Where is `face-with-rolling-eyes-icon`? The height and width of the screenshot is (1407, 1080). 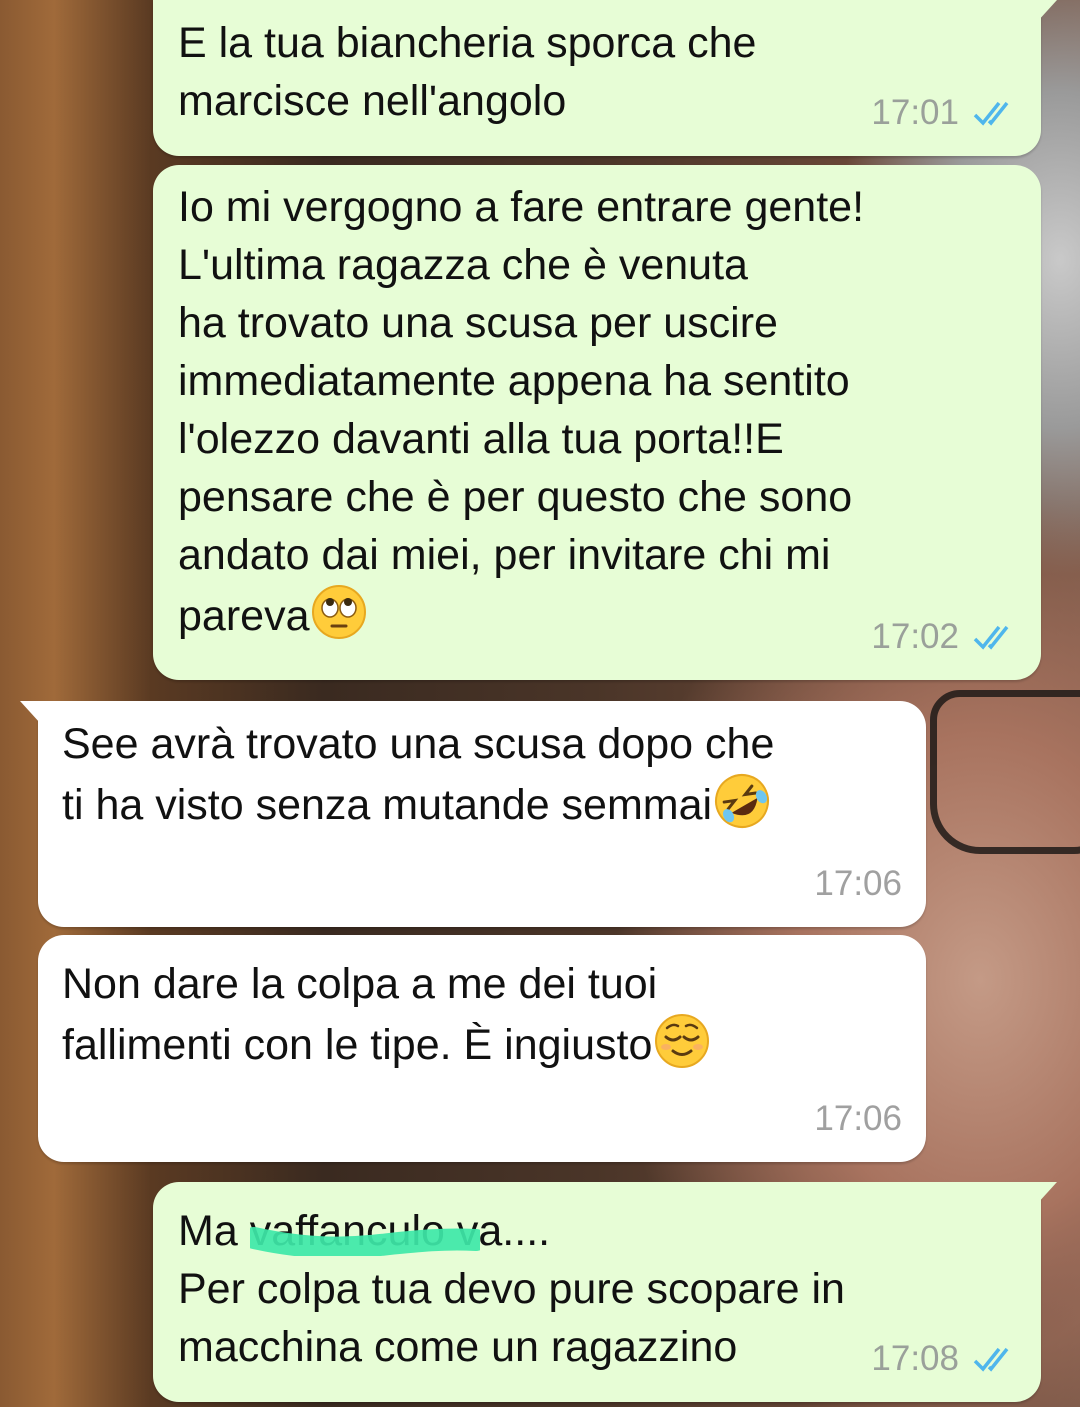
face-with-rolling-eyes-icon is located at coordinates (339, 612).